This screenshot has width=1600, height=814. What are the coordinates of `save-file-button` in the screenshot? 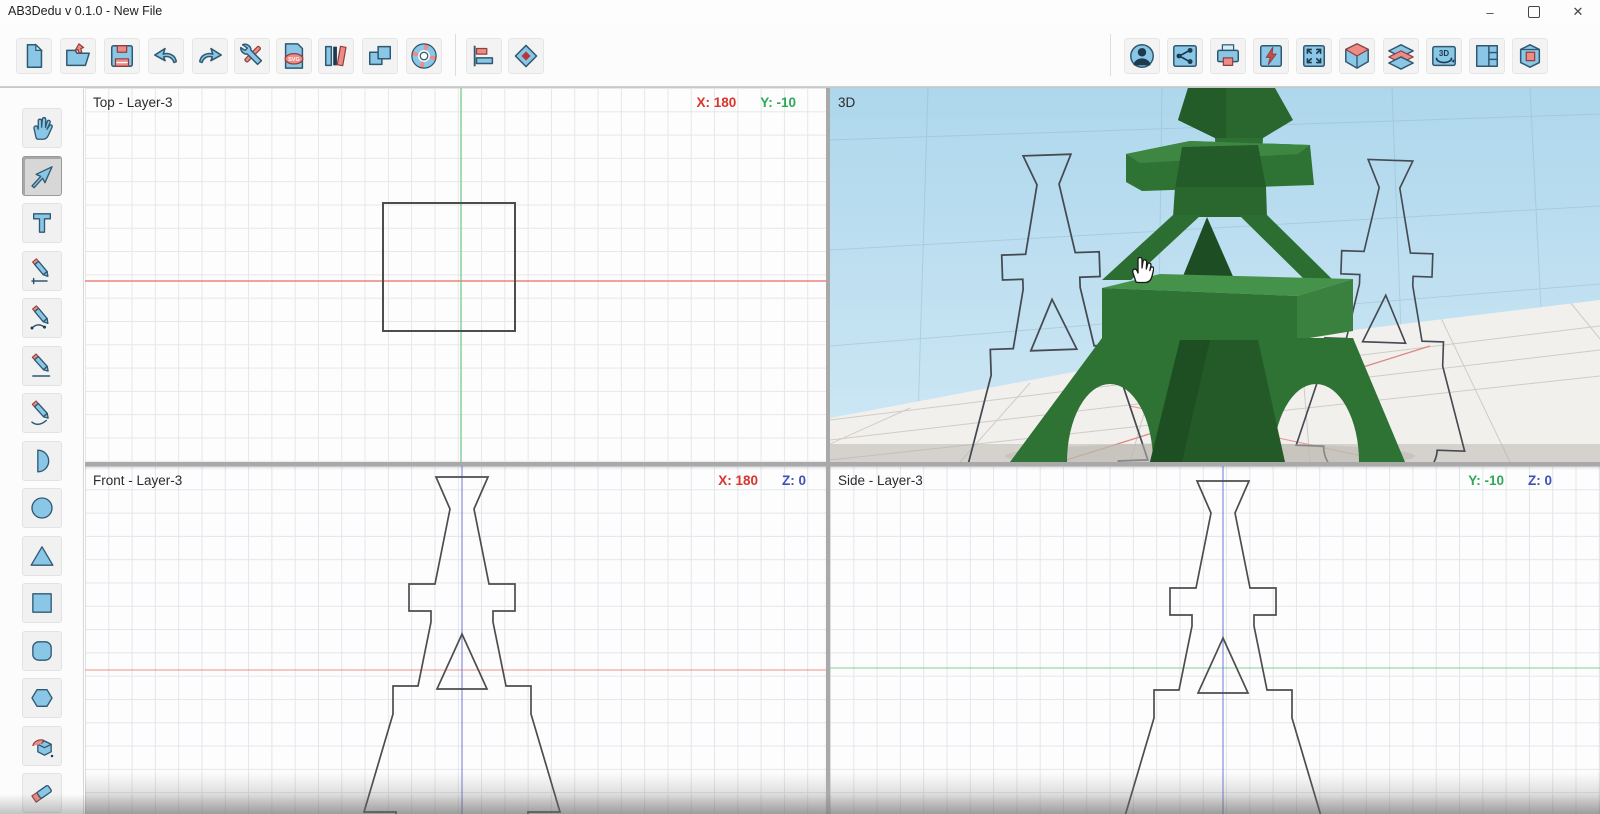 It's located at (122, 56).